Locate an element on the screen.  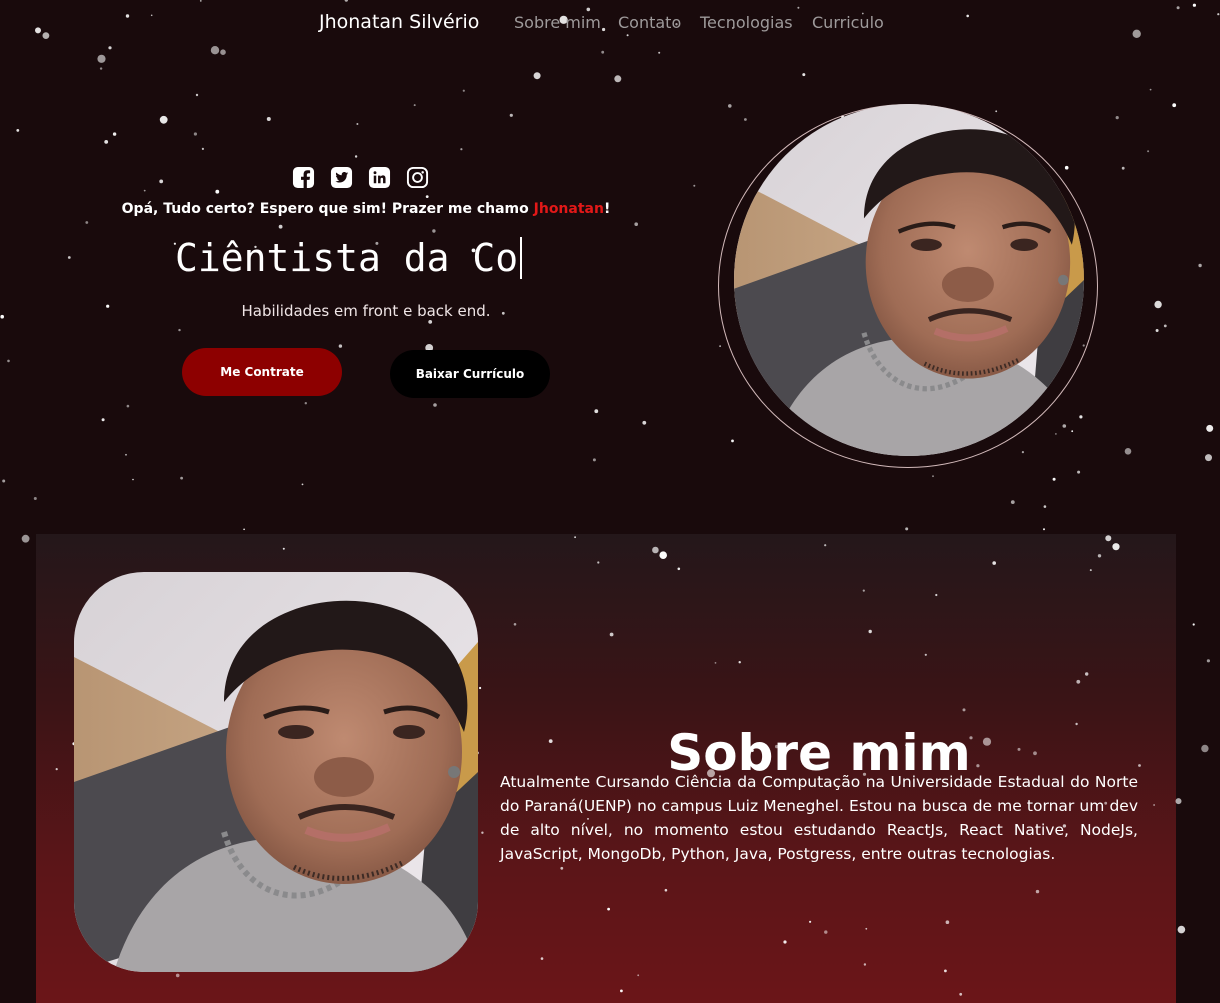
nav-link-sobre-mim: Sobre mim is located at coordinates (557, 22).